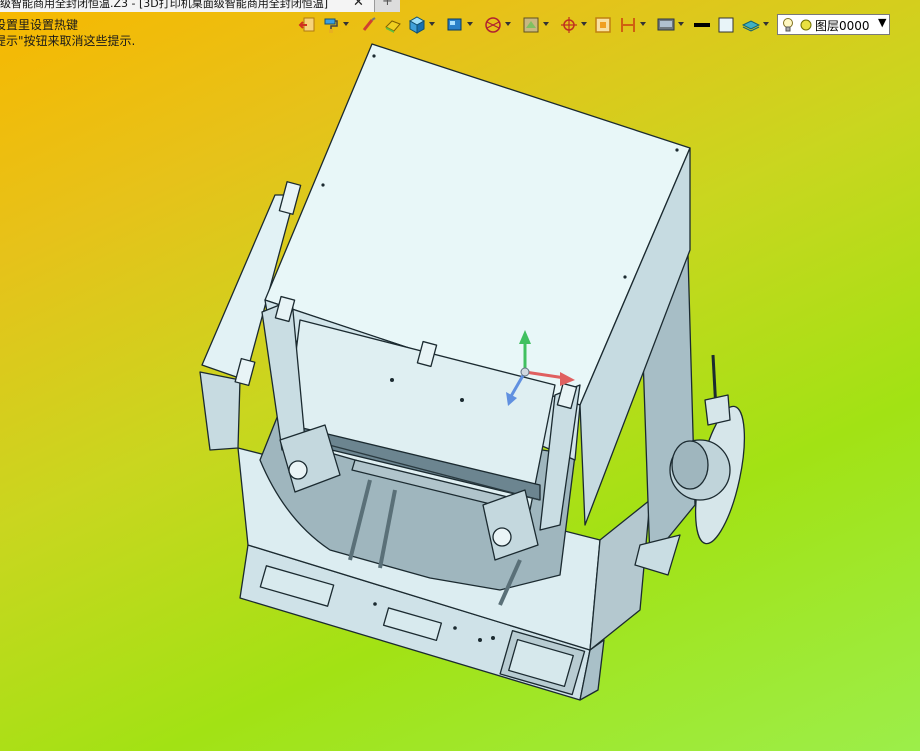  I want to click on fan-right, so click(502, 537).